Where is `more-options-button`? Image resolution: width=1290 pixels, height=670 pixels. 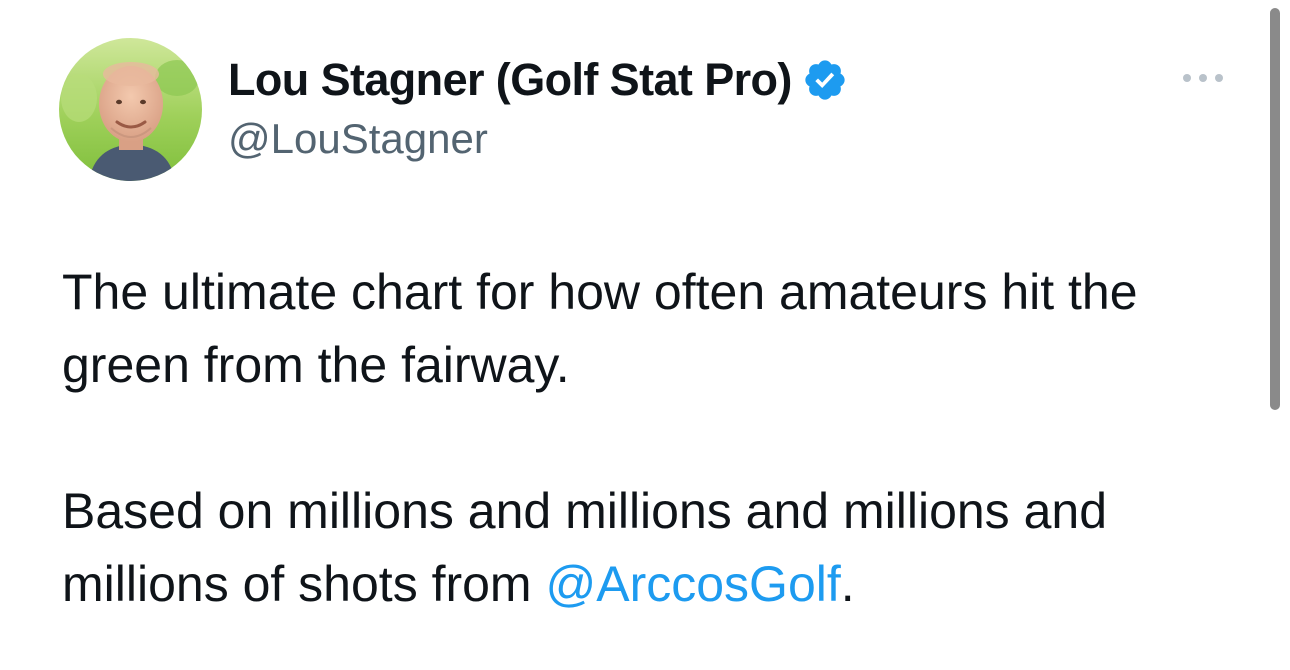 more-options-button is located at coordinates (1203, 78).